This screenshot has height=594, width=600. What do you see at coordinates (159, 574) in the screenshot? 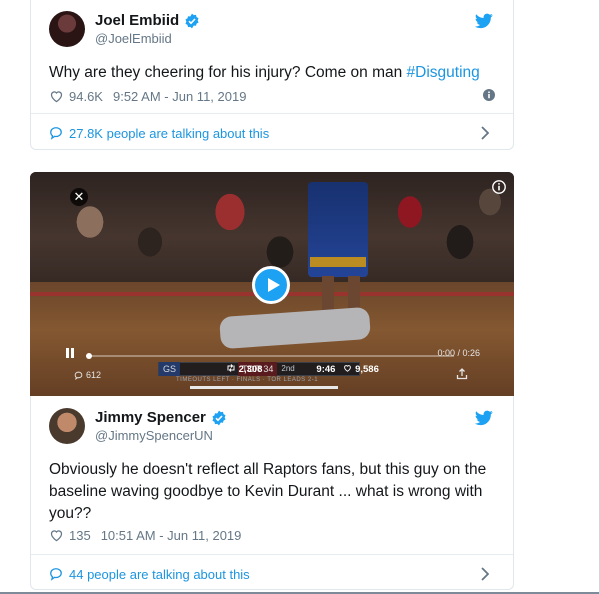
I see `talking-text: 44 people are talking about this` at bounding box center [159, 574].